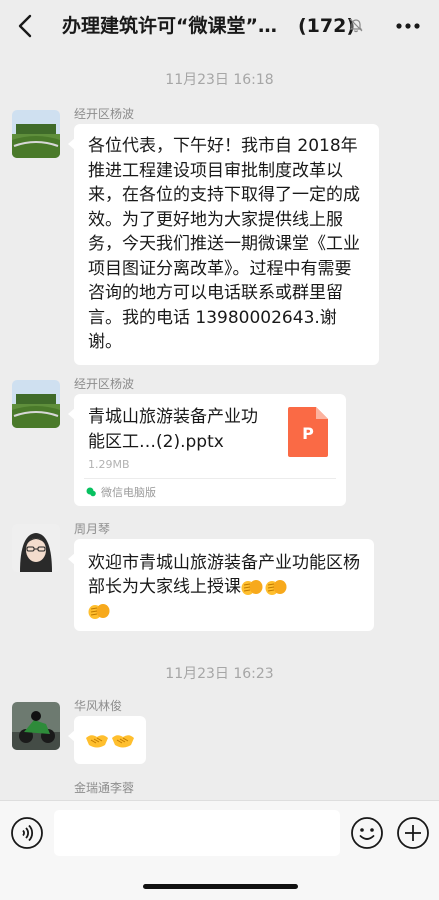 The height and width of the screenshot is (900, 439). I want to click on file-source: 微信电脑版, so click(121, 492).